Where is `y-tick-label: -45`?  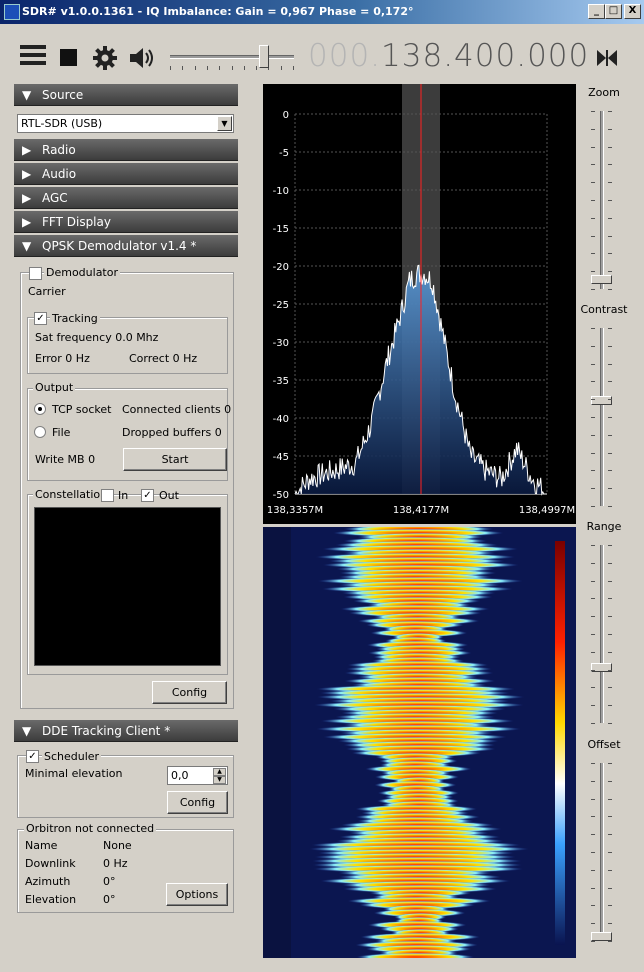
y-tick-label: -45 is located at coordinates (281, 457).